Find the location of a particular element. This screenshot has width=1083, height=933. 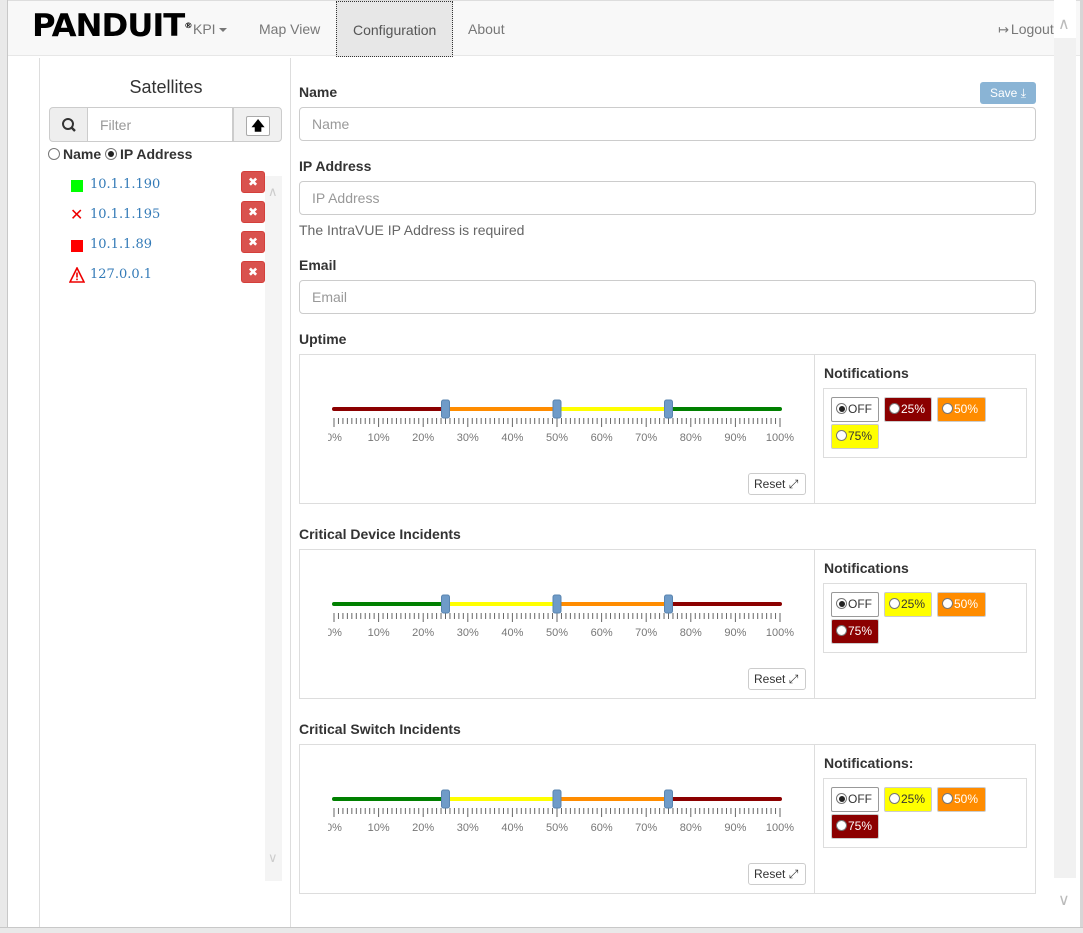

nav-map-view: Map View is located at coordinates (289, 29).